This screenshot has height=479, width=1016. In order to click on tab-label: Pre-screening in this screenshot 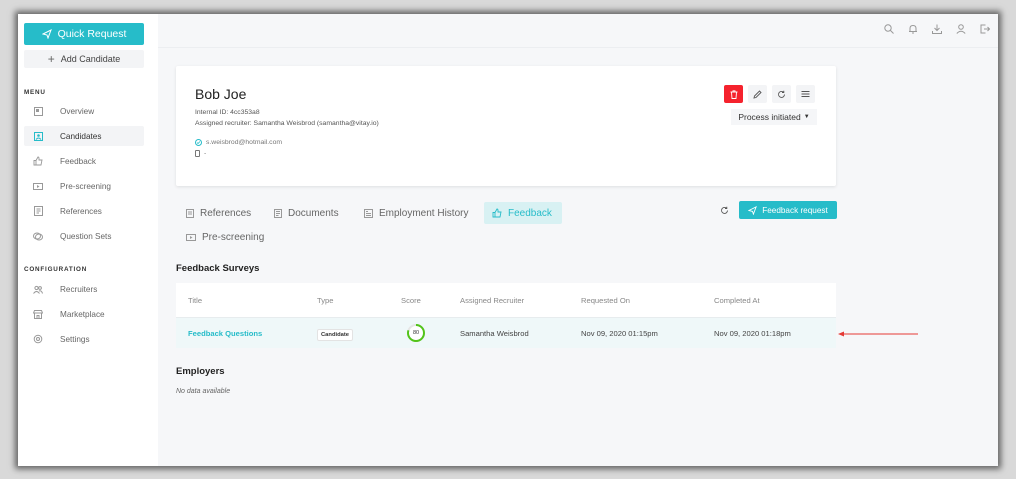, I will do `click(233, 237)`.